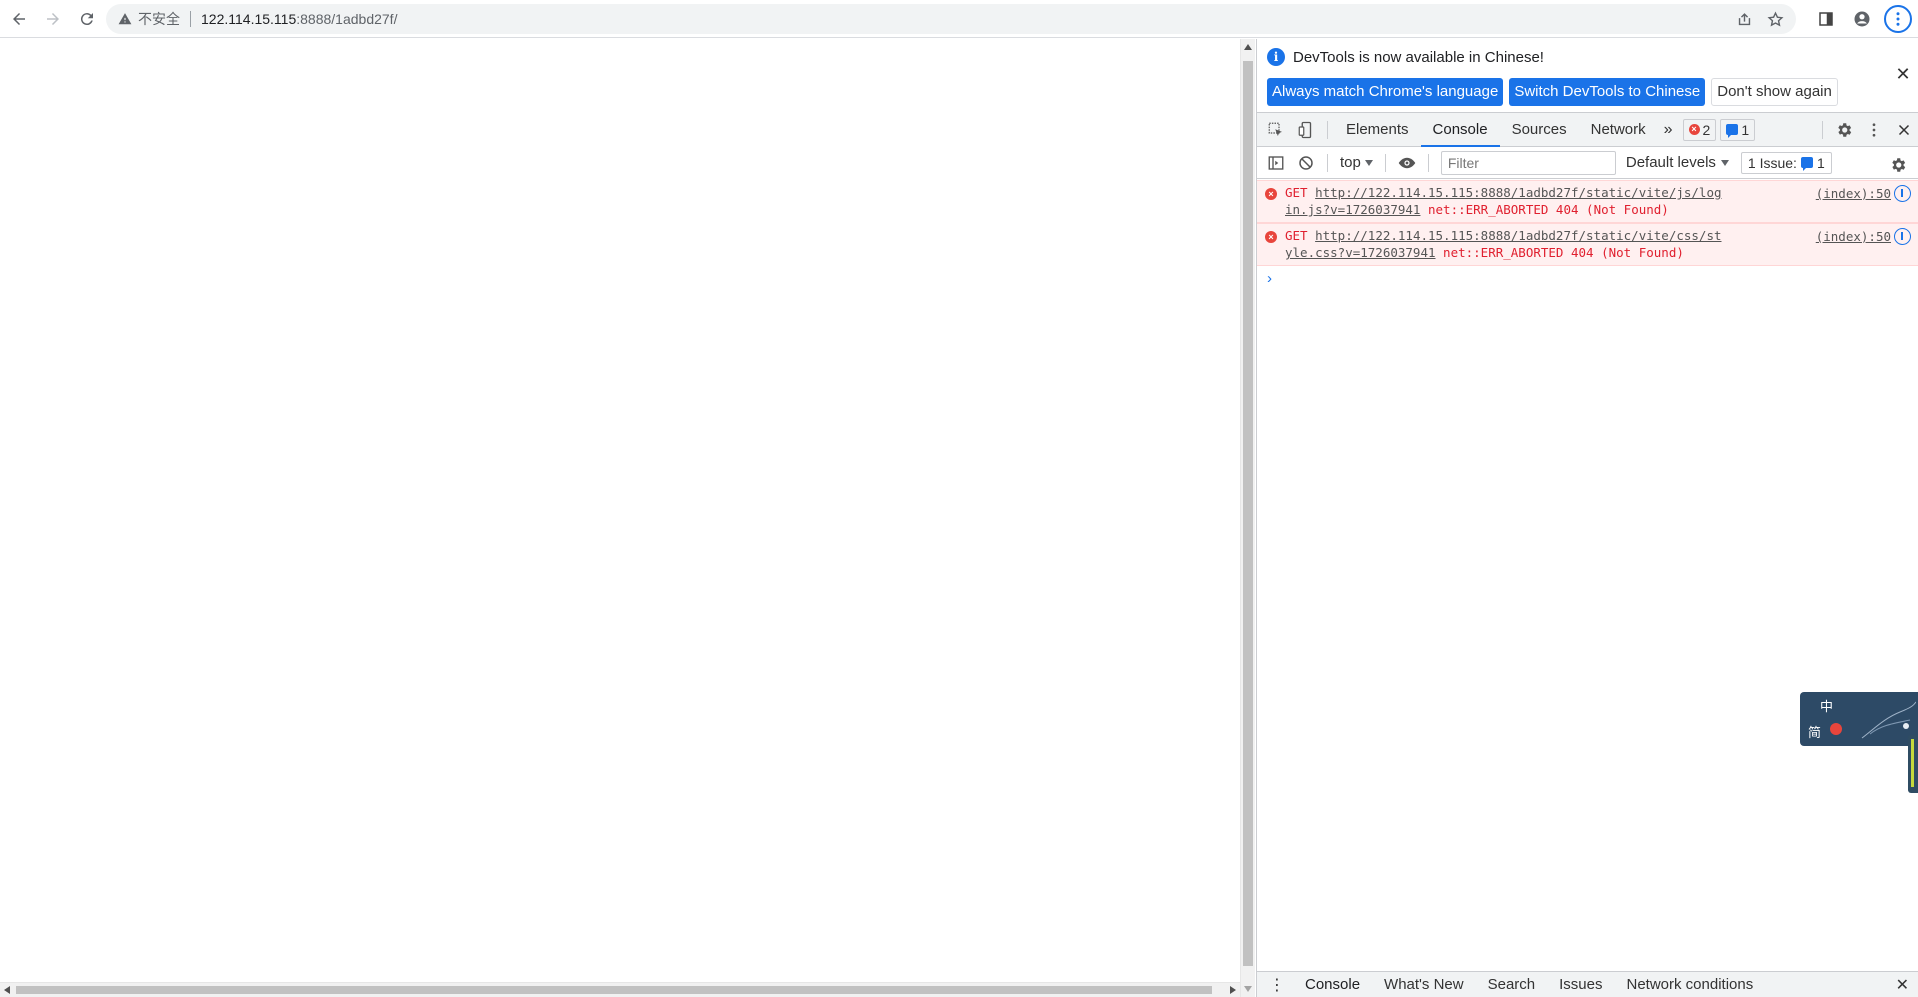 The width and height of the screenshot is (1918, 997). I want to click on ime-mode-label: 中, so click(1826, 705).